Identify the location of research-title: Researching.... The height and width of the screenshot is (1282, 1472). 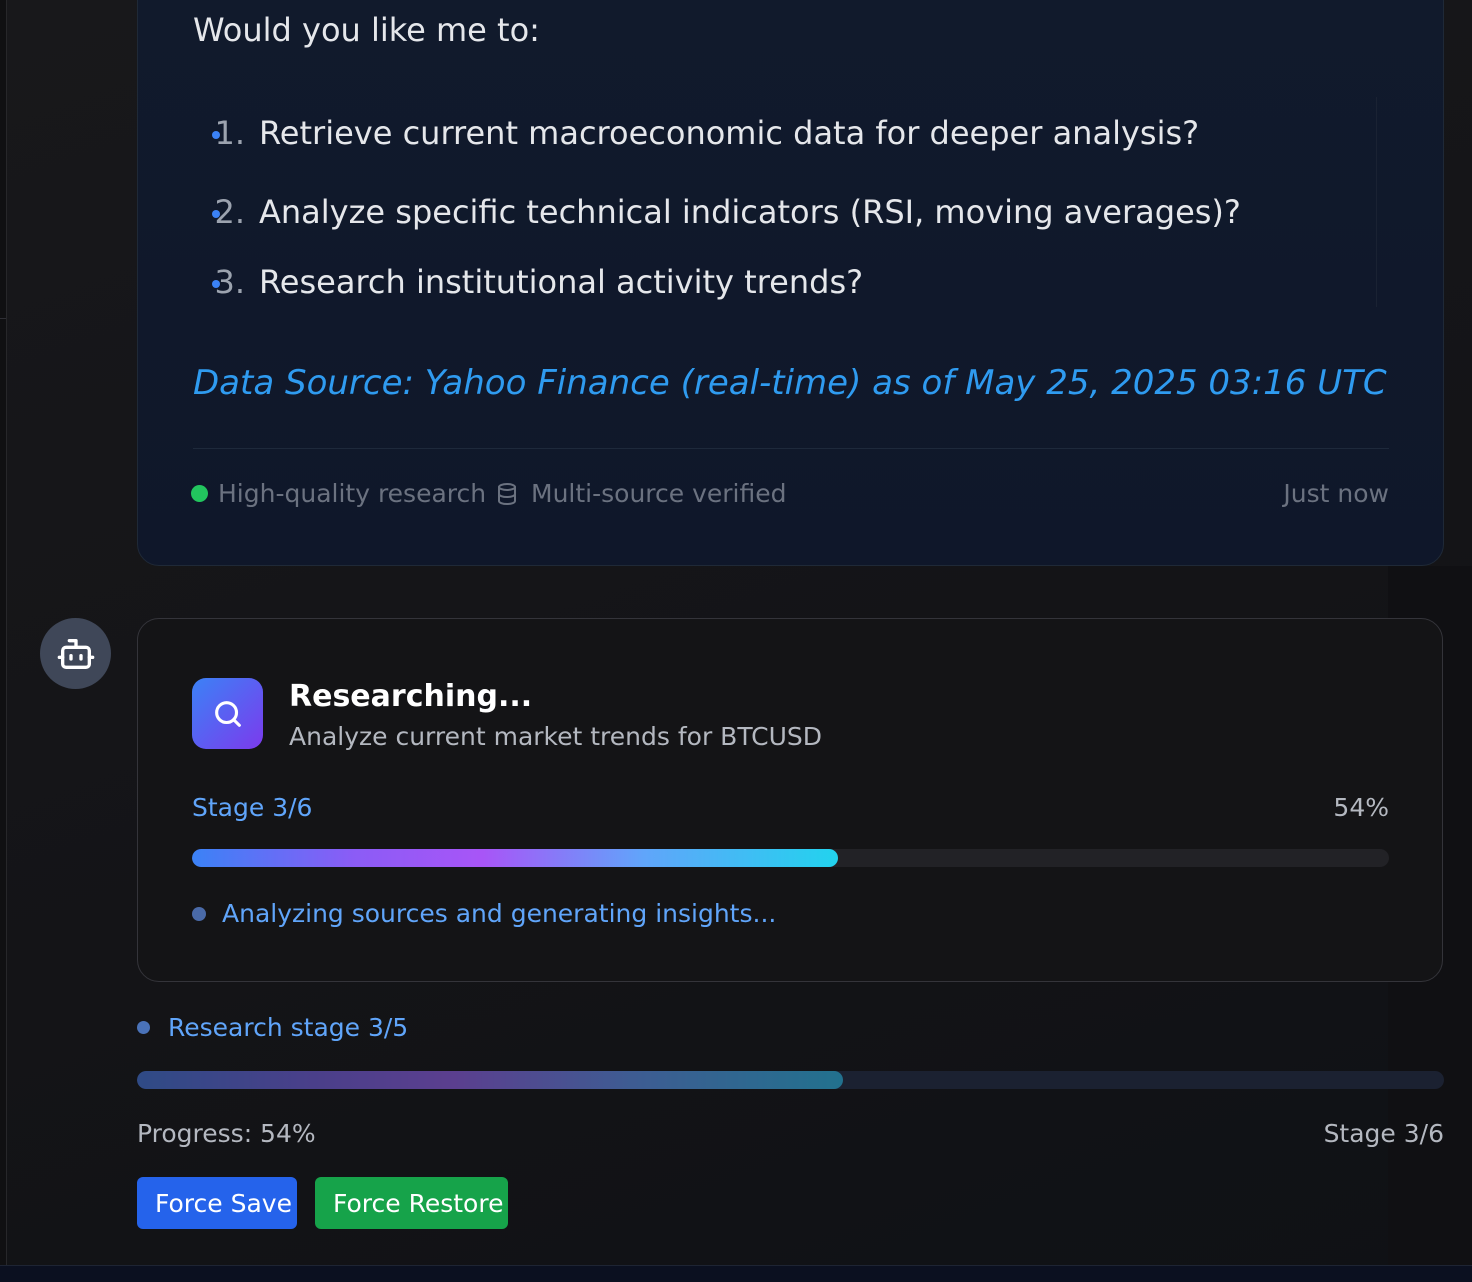
(411, 696).